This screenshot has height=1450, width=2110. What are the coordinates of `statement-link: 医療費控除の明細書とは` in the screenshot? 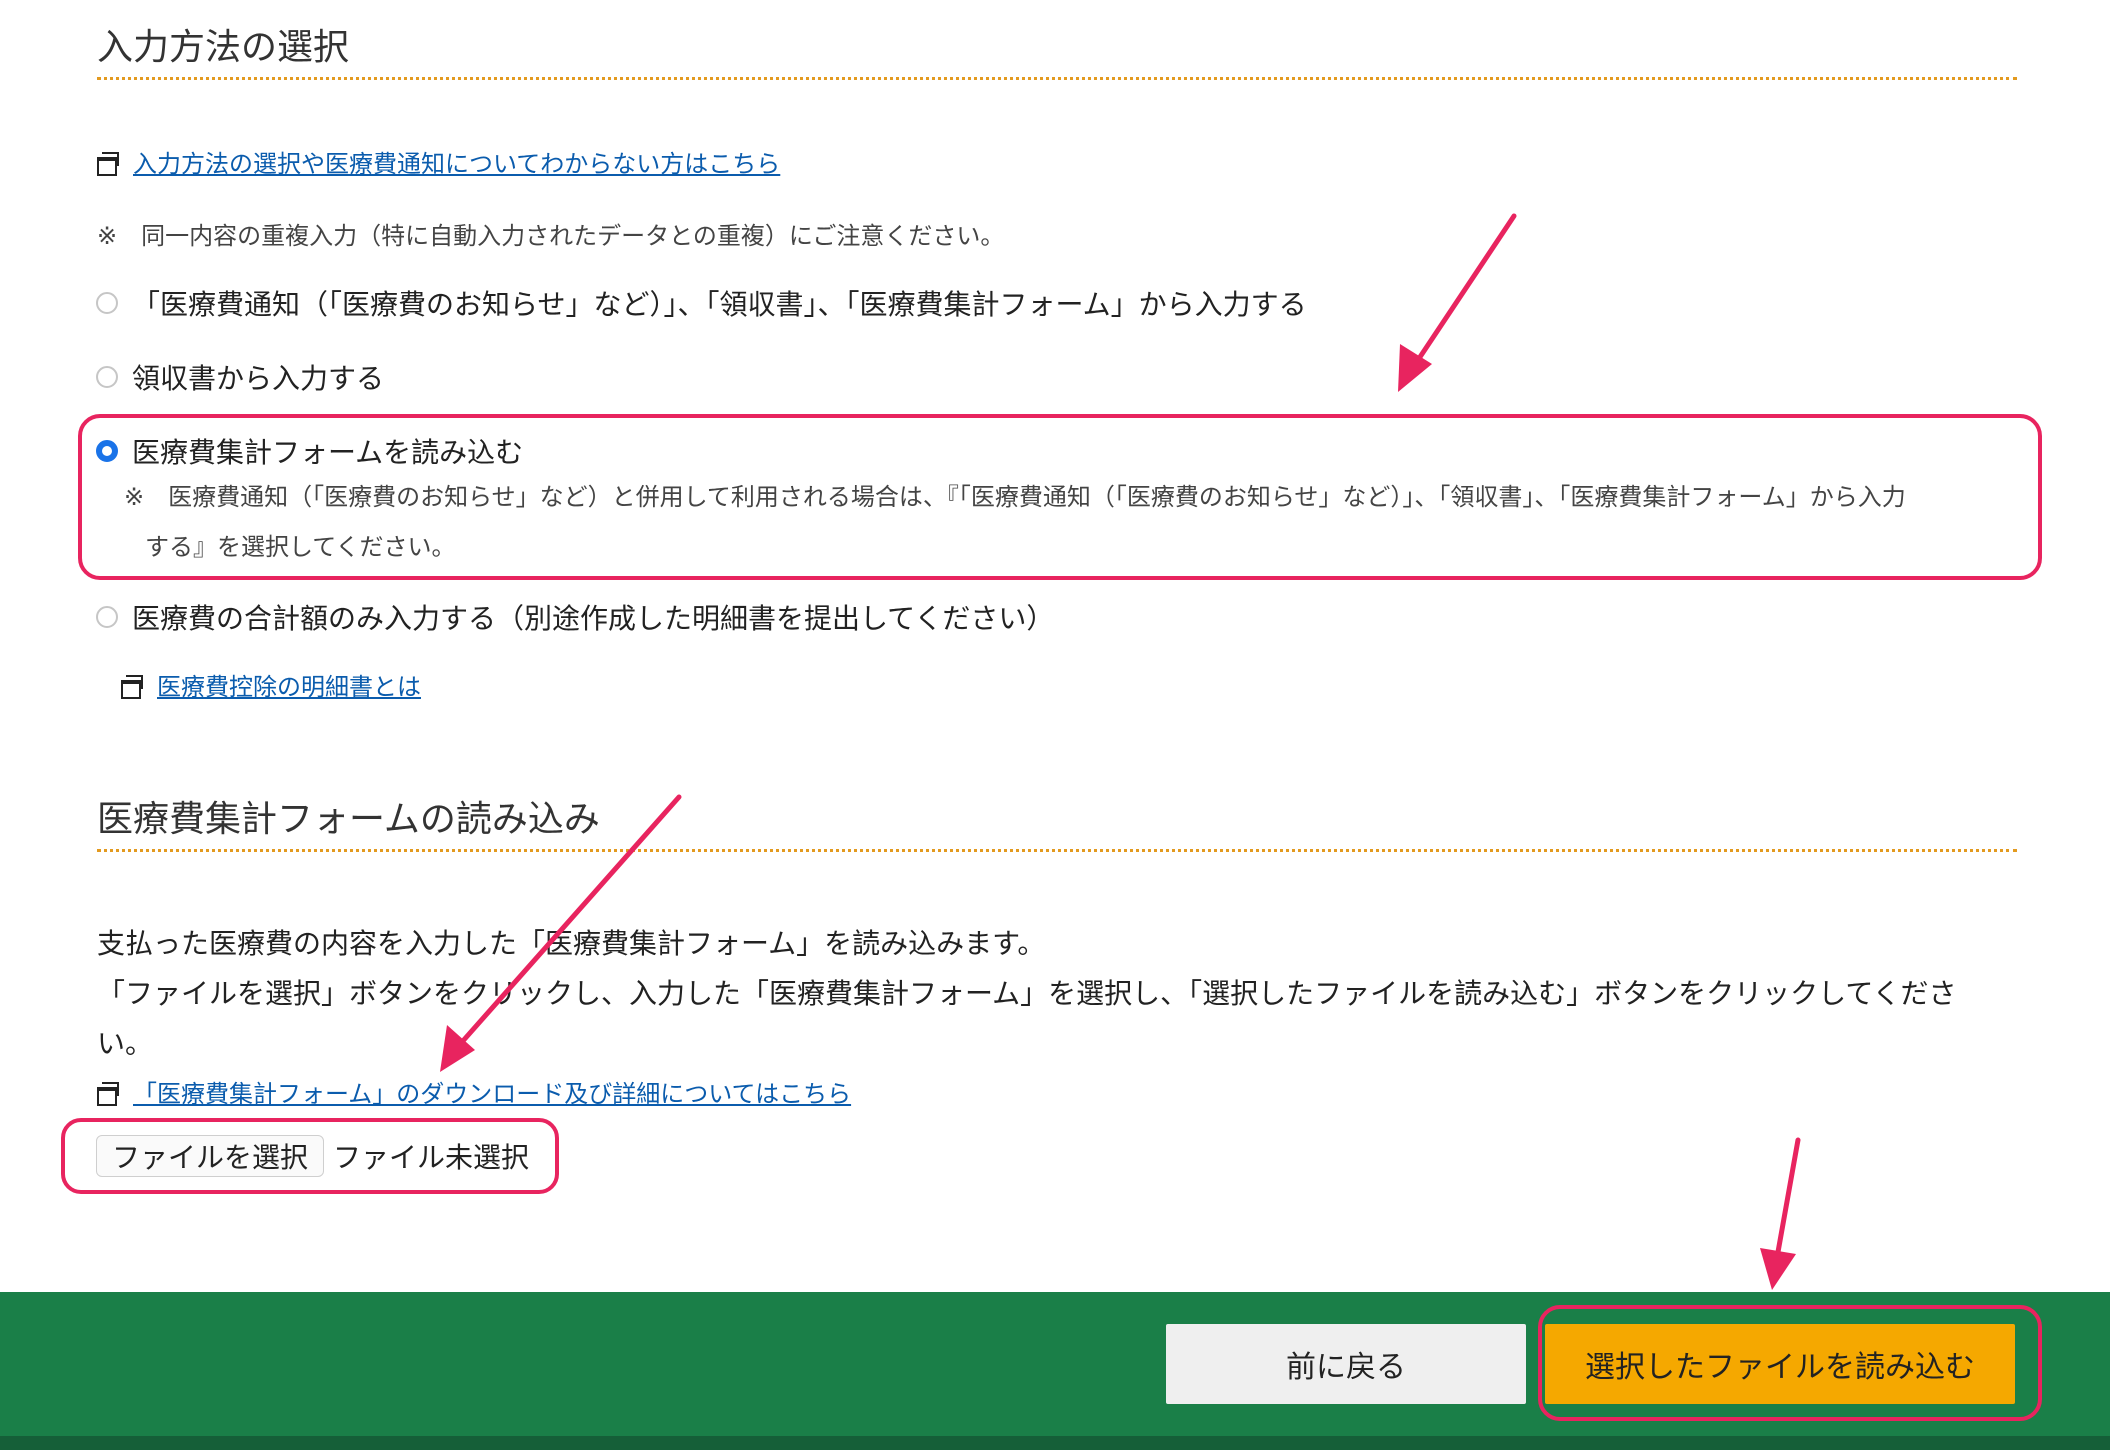 It's located at (289, 684).